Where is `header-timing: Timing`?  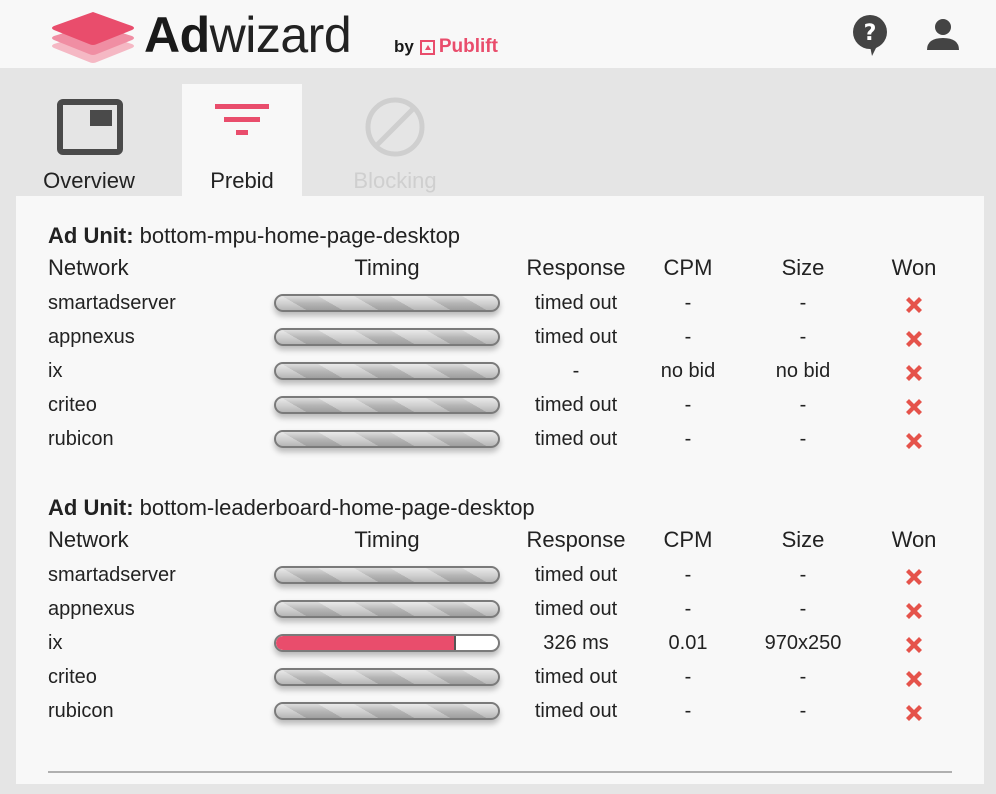
header-timing: Timing is located at coordinates (387, 267).